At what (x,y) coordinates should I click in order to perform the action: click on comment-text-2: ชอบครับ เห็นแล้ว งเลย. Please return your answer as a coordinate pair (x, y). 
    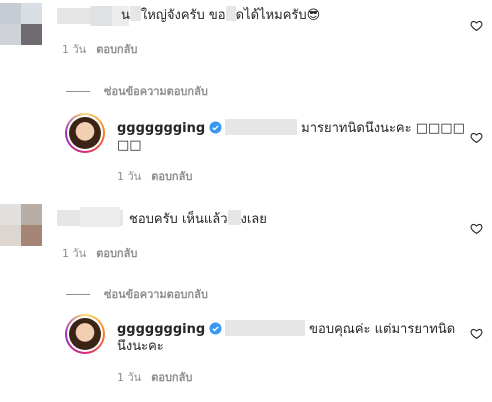
    Looking at the image, I should click on (198, 219).